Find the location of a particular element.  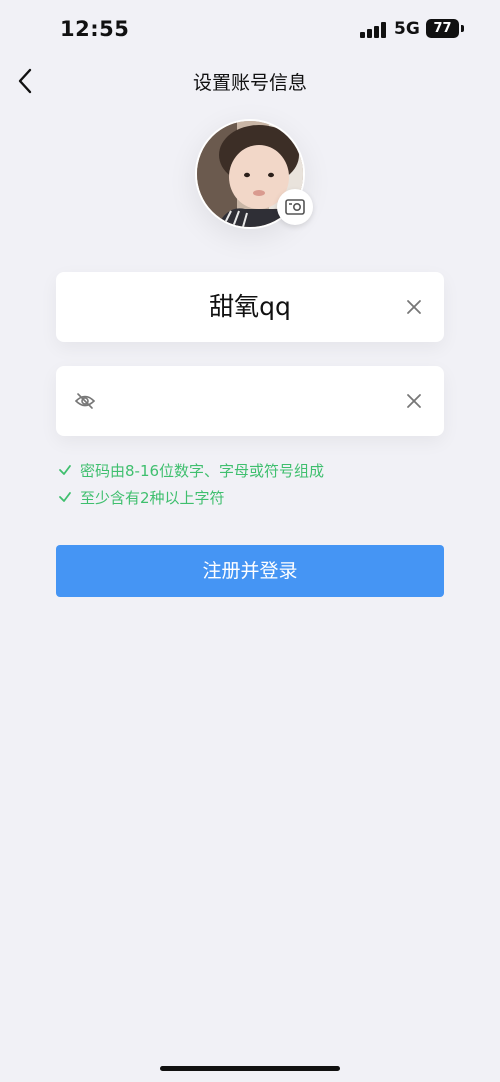

clear-password-button is located at coordinates (414, 401).